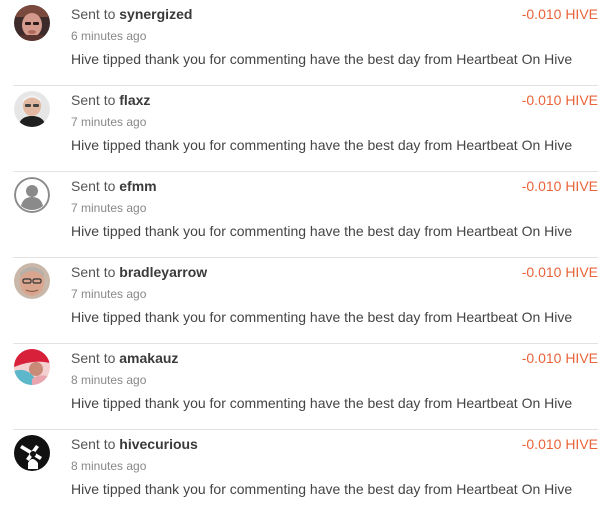 This screenshot has height=516, width=609. I want to click on sent-to-line: Sent to efmm, so click(114, 186).